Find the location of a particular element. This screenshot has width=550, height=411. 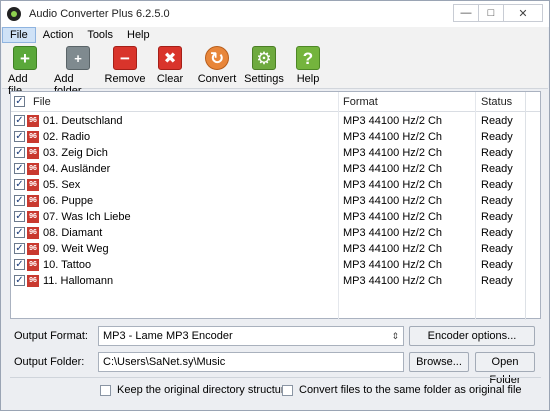

file-name-cell: 07. Was Ich Liebe is located at coordinates (87, 217).